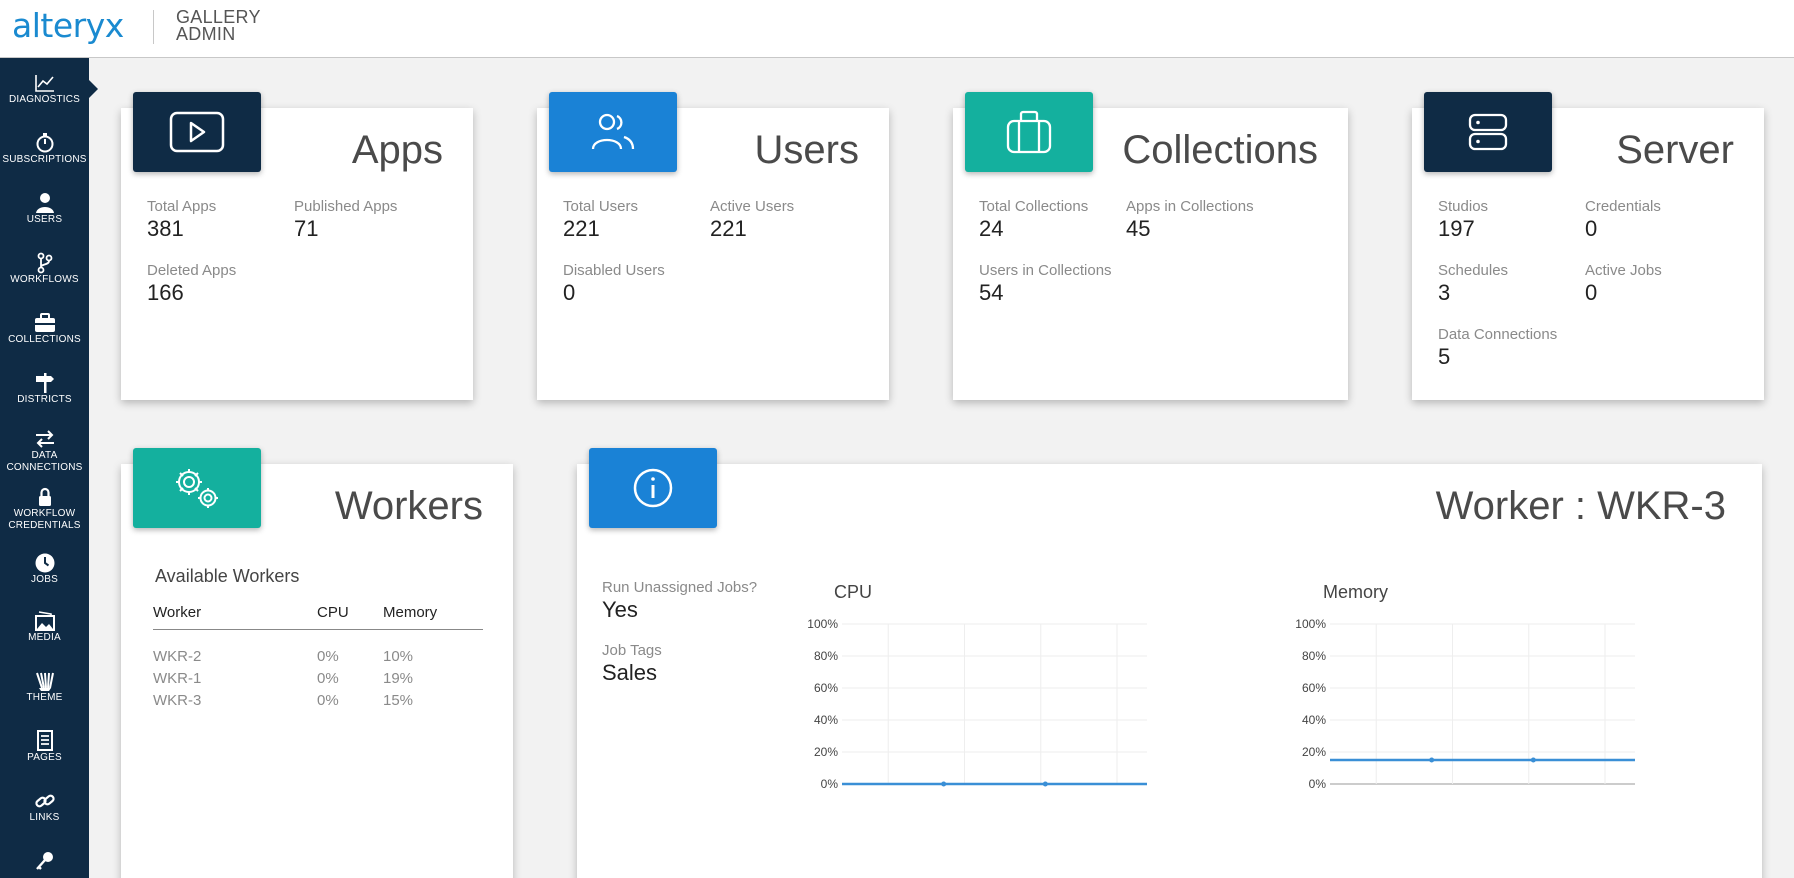 The width and height of the screenshot is (1794, 878). What do you see at coordinates (408, 506) in the screenshot?
I see `workers-card-title: Workers` at bounding box center [408, 506].